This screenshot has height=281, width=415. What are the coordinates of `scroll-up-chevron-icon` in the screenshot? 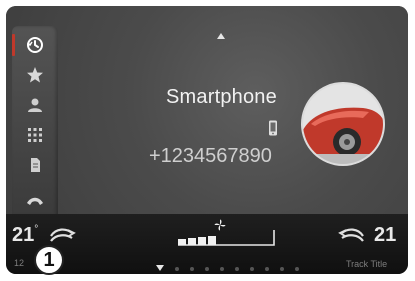 It's located at (221, 35).